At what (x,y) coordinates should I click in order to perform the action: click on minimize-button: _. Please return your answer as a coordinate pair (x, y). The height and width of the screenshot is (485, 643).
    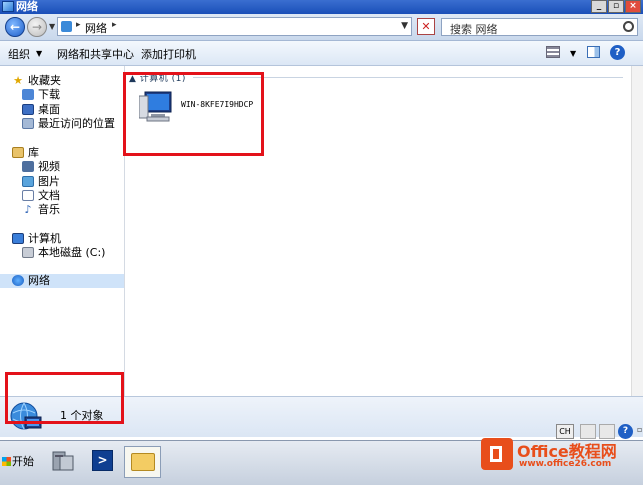
    Looking at the image, I should click on (599, 6).